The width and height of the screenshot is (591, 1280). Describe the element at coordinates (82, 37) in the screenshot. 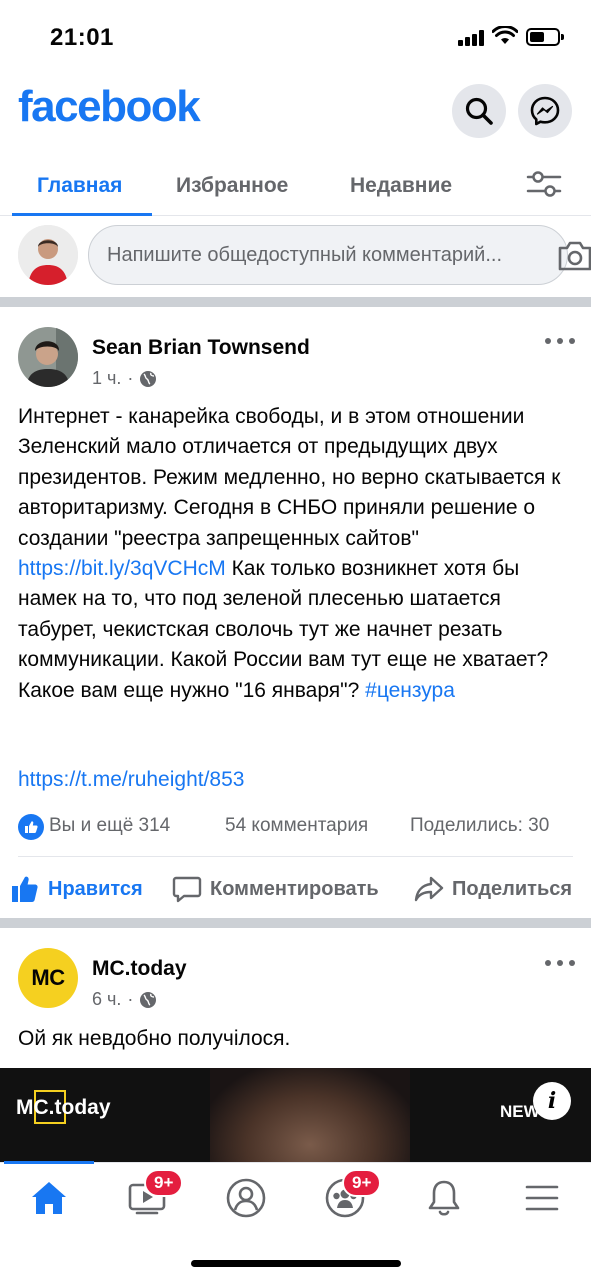

I see `status-time: 21:01` at that location.